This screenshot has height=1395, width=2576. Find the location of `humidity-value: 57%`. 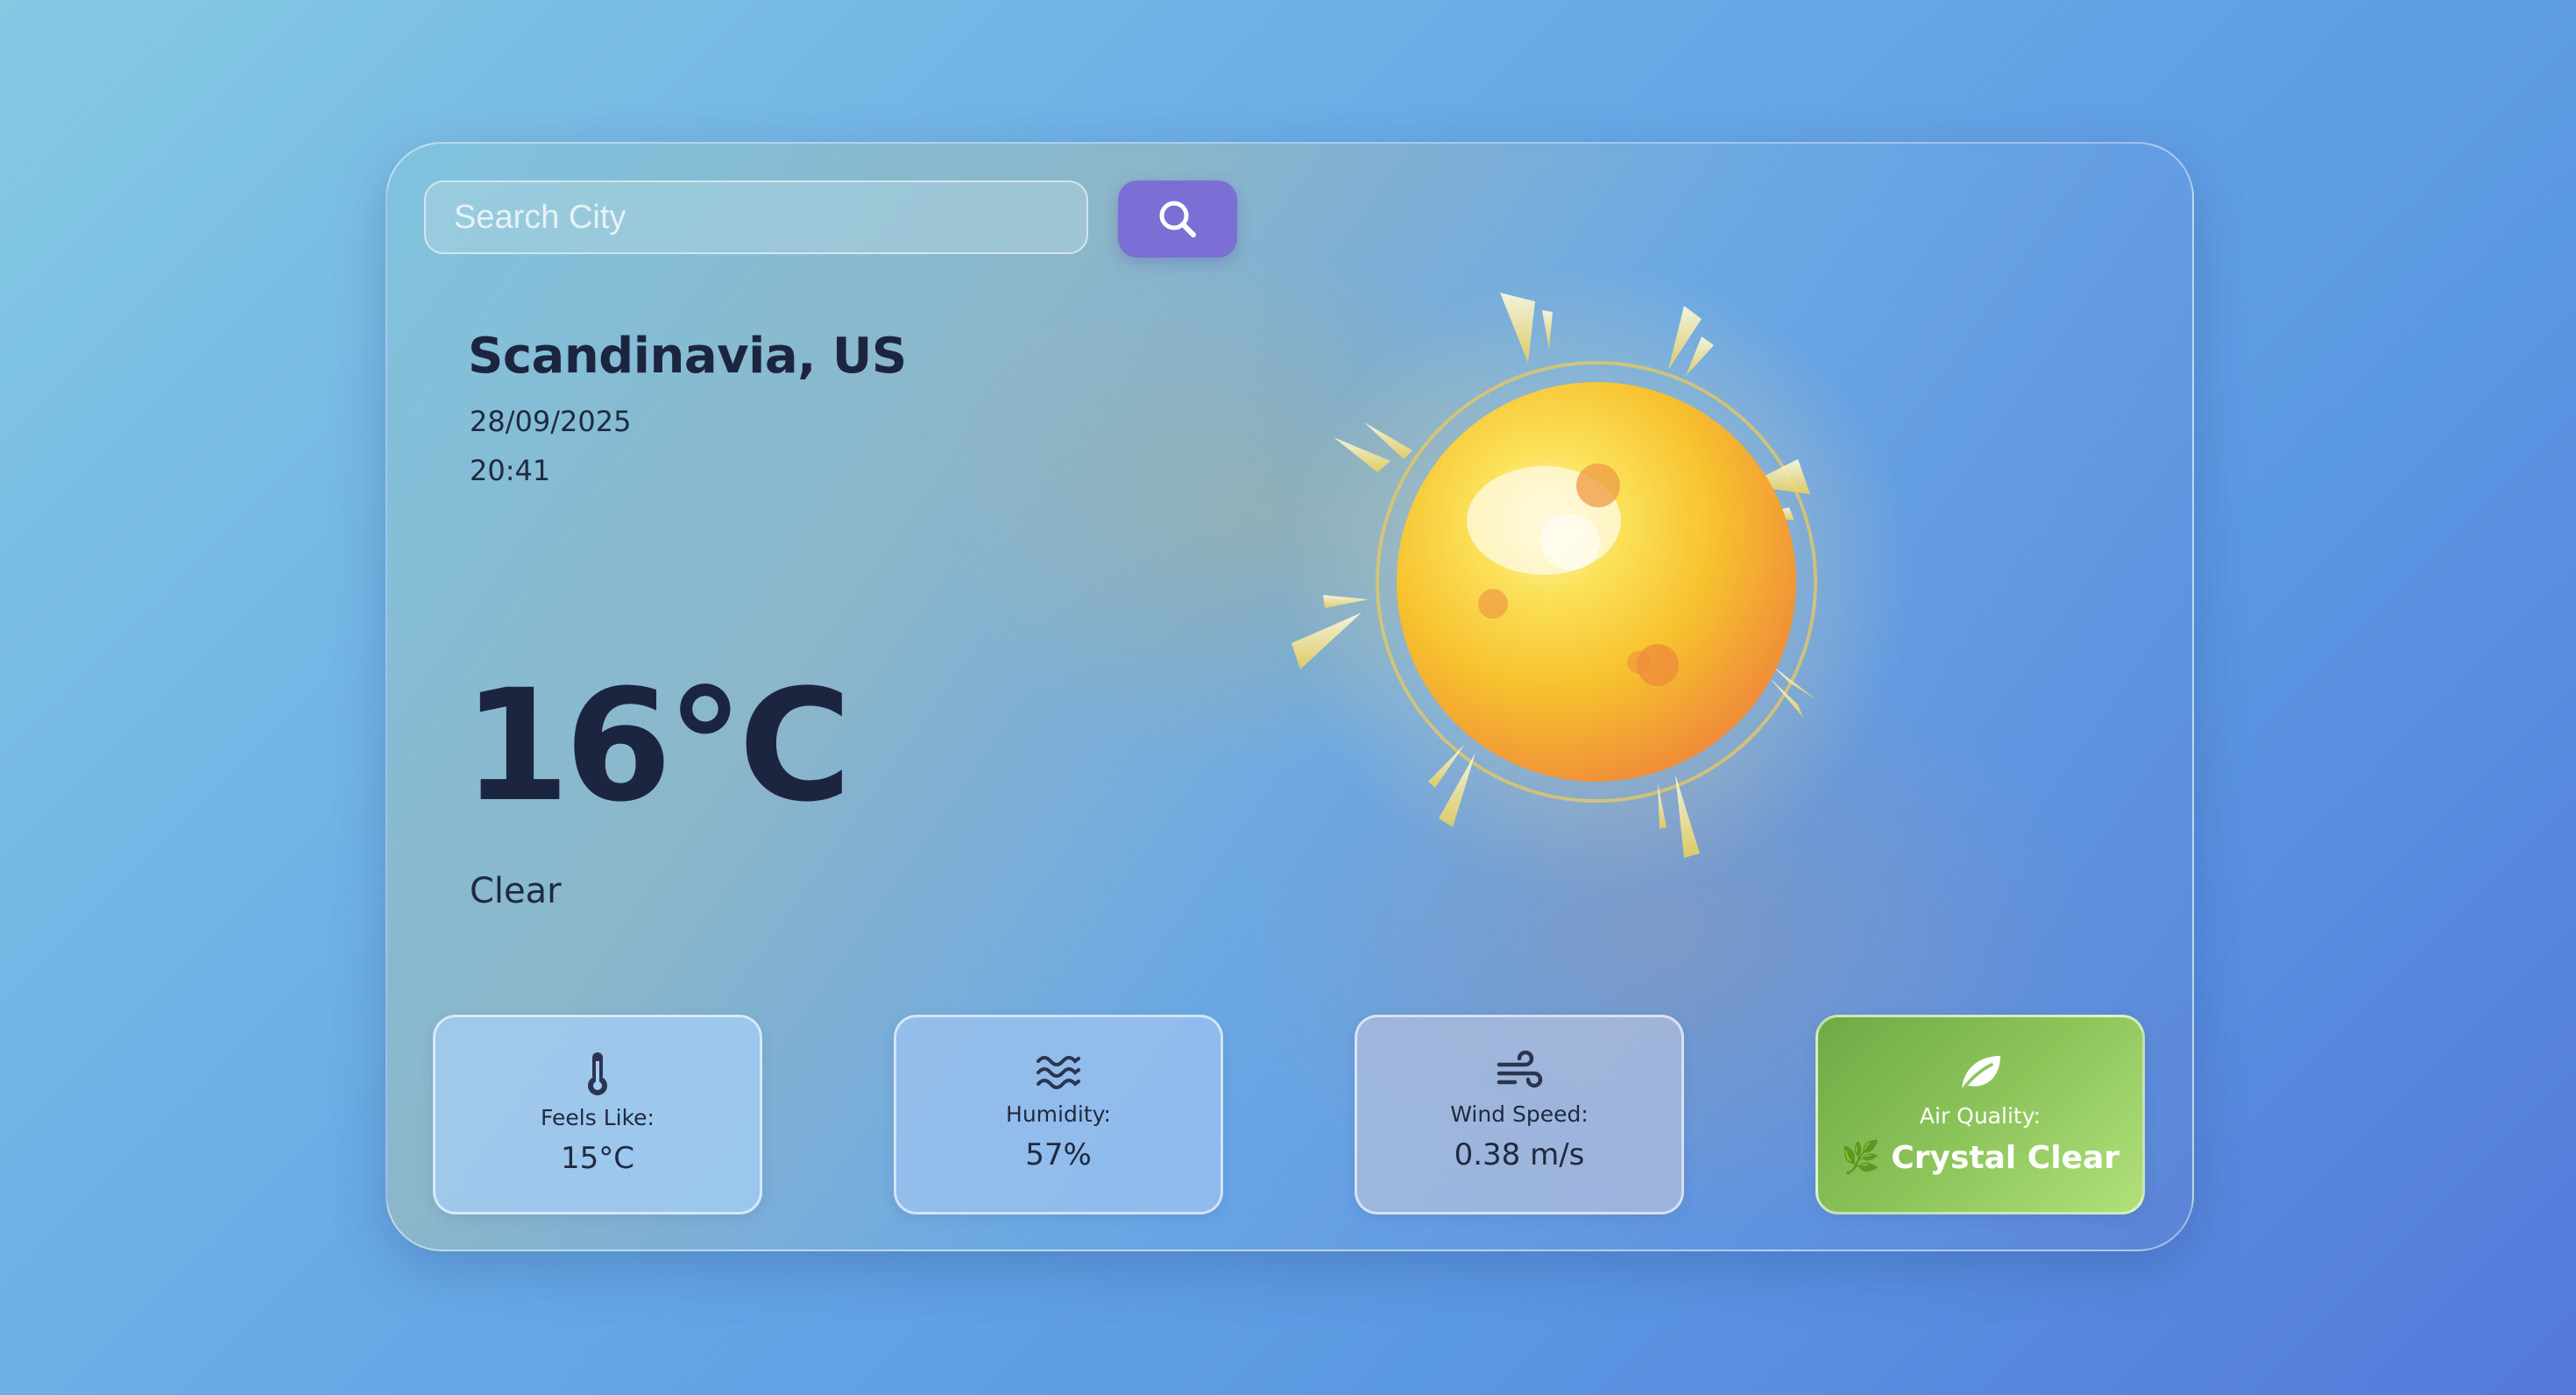

humidity-value: 57% is located at coordinates (1058, 1154).